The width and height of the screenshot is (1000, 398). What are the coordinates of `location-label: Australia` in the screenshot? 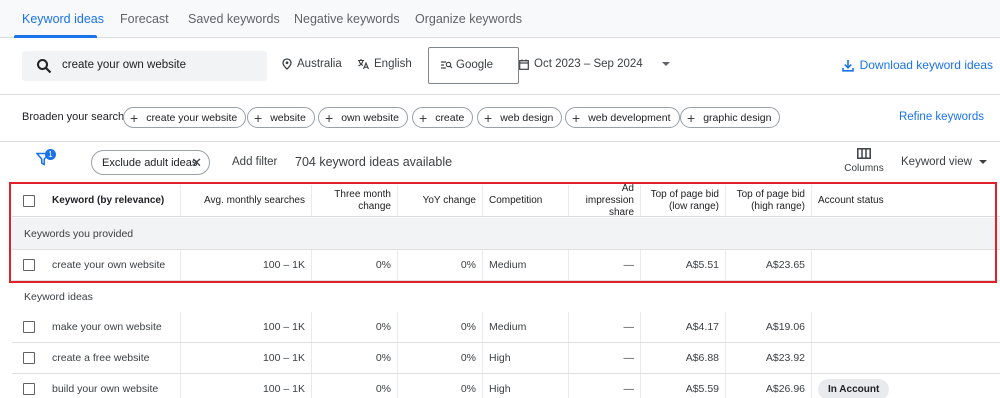 It's located at (319, 64).